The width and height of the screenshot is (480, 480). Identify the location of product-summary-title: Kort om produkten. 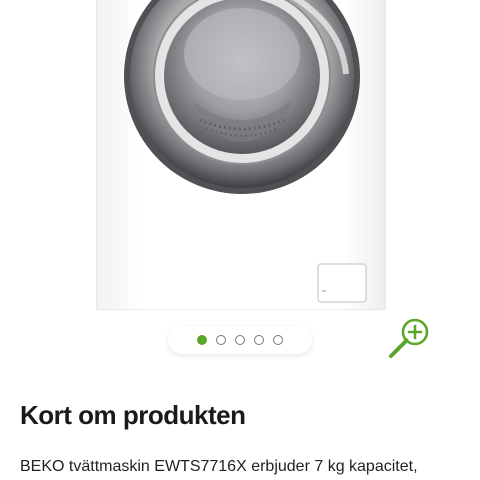
(133, 415).